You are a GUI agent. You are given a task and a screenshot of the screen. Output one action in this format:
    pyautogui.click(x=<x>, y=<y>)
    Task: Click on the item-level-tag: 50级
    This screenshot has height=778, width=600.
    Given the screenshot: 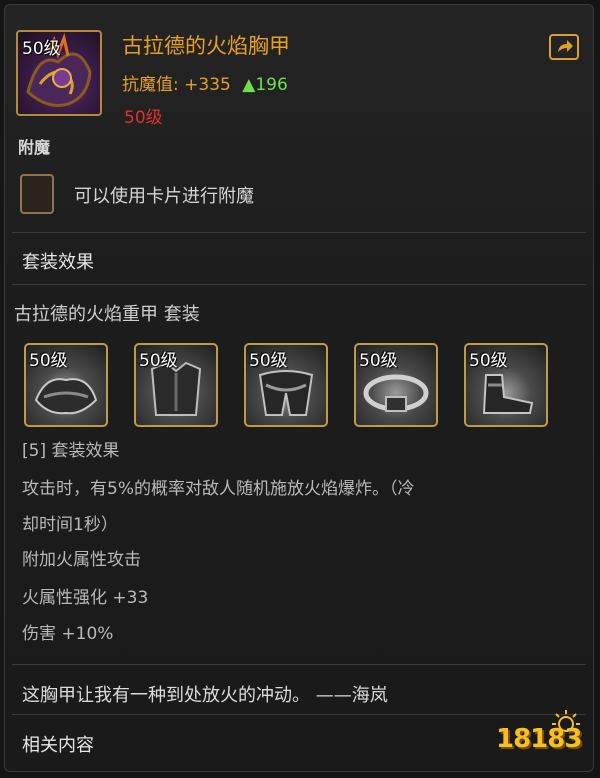 What is the action you would take?
    pyautogui.click(x=41, y=49)
    